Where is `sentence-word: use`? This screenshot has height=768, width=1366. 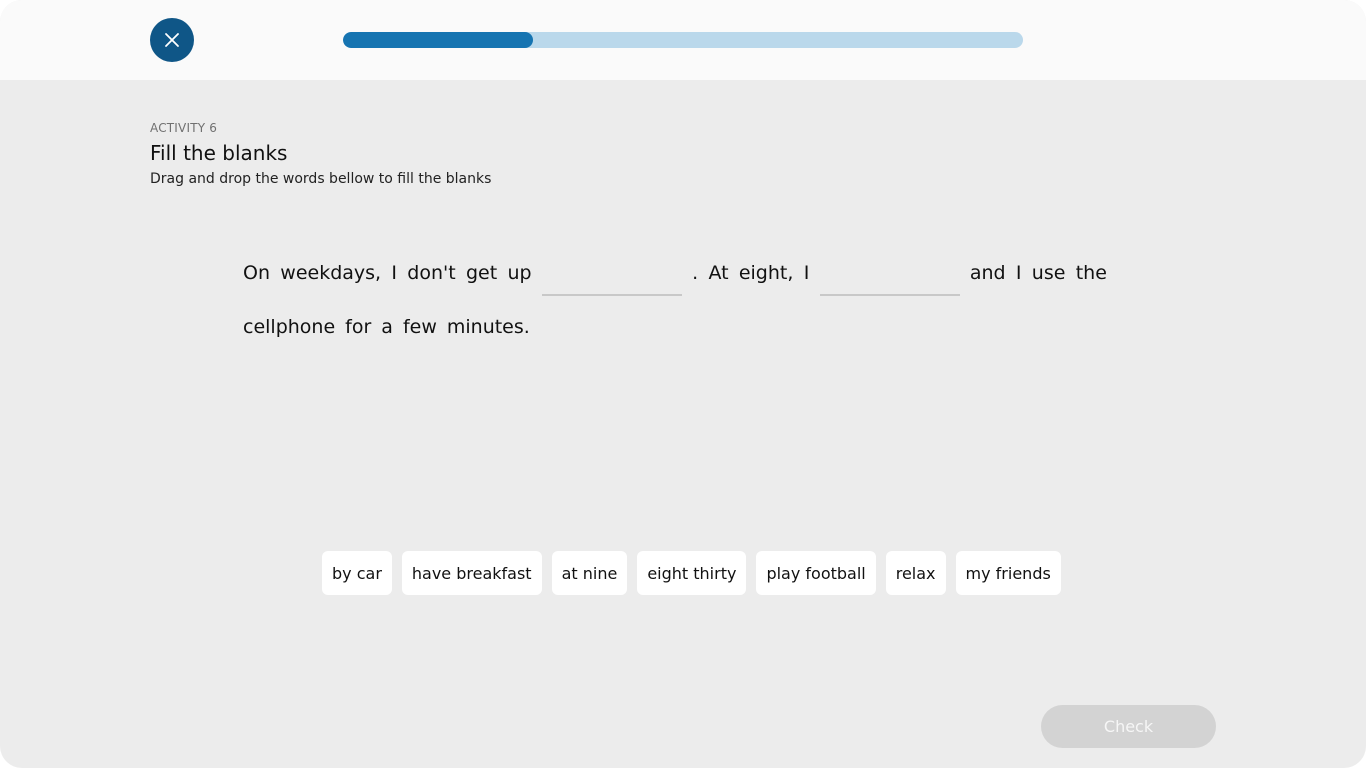
sentence-word: use is located at coordinates (1048, 273).